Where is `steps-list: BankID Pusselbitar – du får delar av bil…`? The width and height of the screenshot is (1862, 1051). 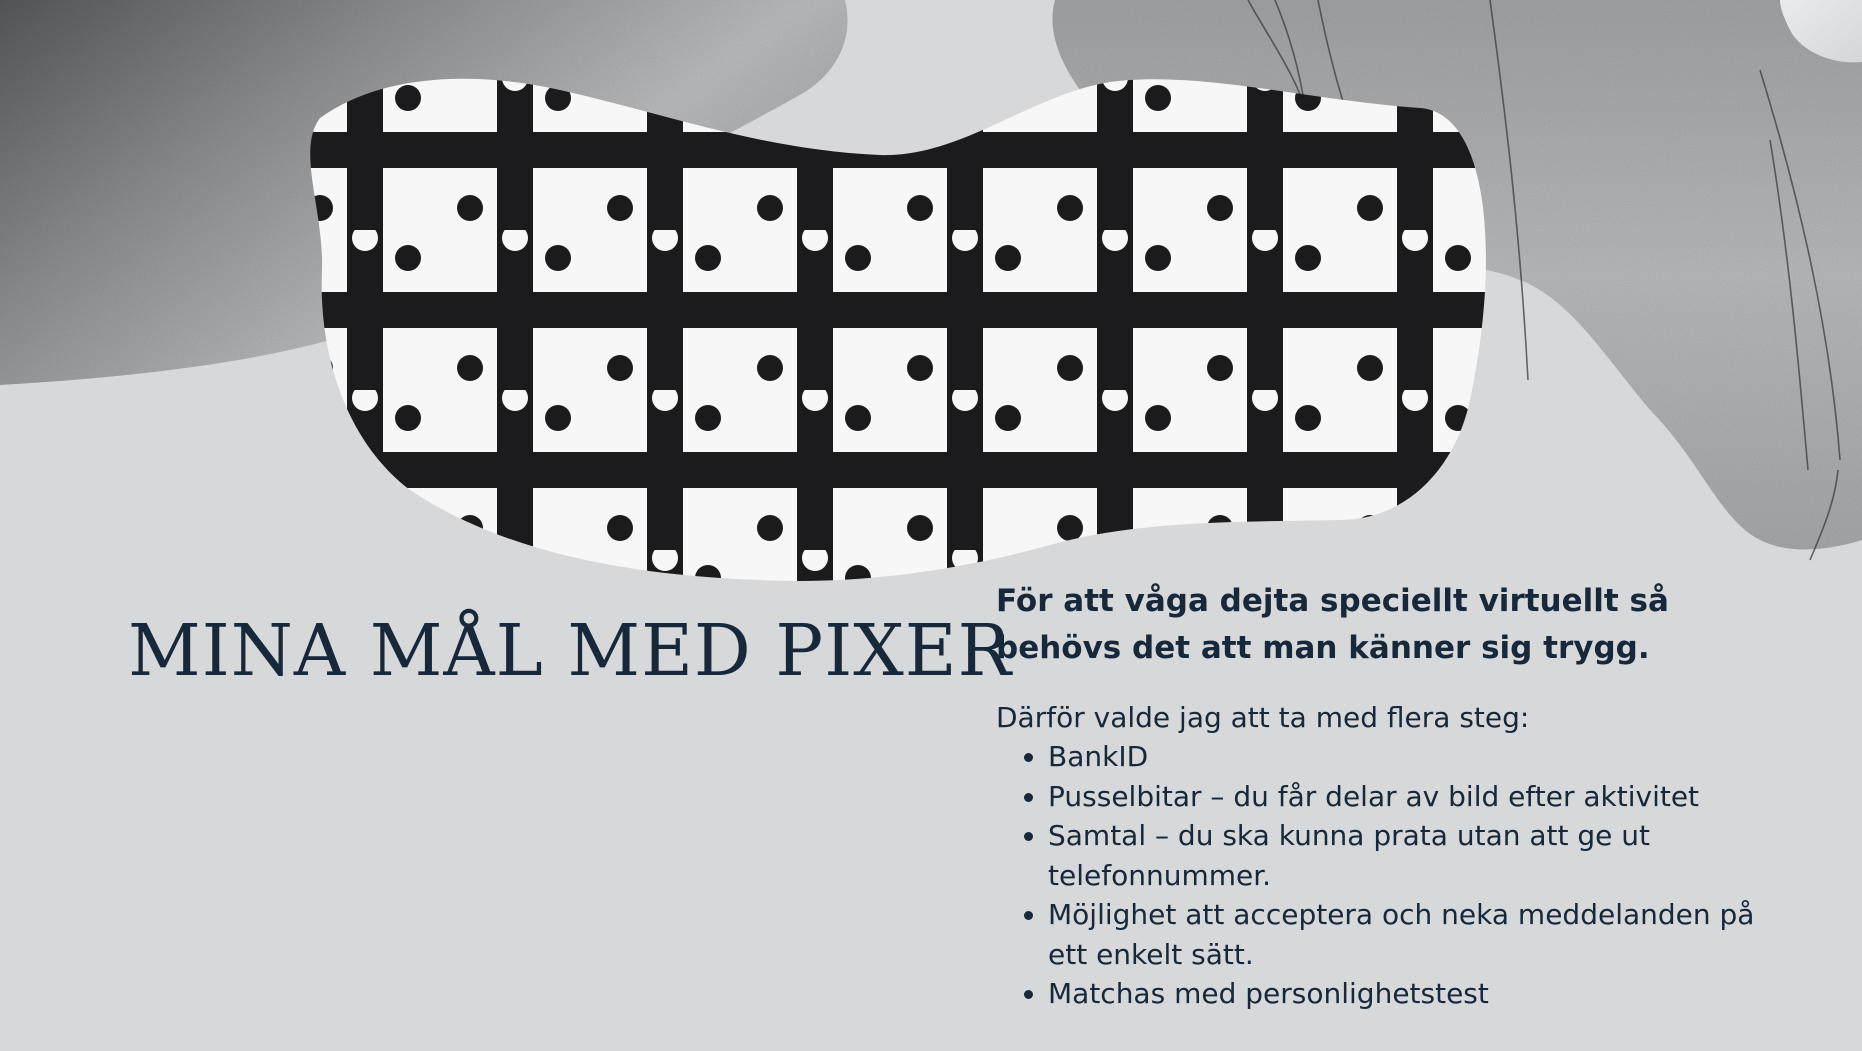
steps-list: BankID Pusselbitar – du får delar av bil… is located at coordinates (1396, 875).